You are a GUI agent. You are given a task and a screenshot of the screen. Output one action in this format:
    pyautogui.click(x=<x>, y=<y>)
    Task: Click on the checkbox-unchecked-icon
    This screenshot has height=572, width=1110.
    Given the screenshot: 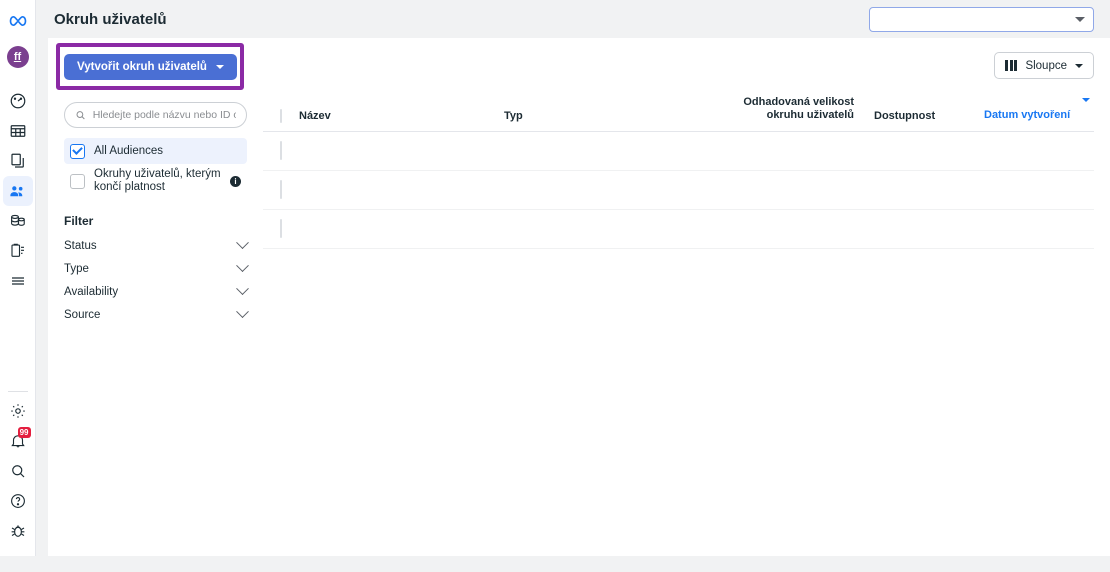 What is the action you would take?
    pyautogui.click(x=77, y=181)
    